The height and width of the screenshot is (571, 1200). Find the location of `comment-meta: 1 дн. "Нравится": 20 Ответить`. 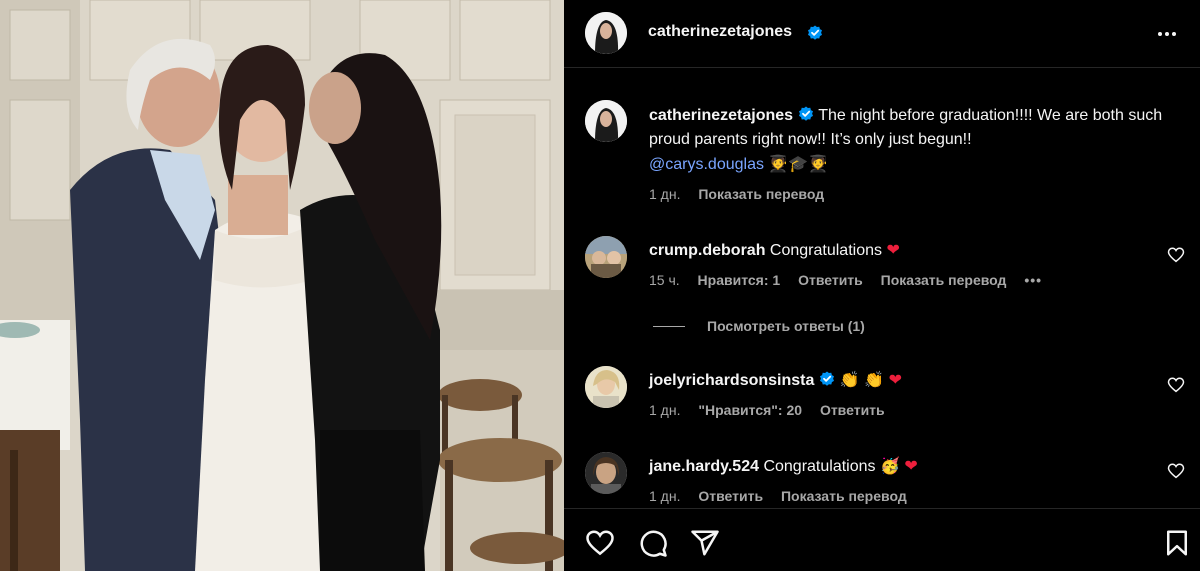

comment-meta: 1 дн. "Нравится": 20 Ответить is located at coordinates (774, 410).